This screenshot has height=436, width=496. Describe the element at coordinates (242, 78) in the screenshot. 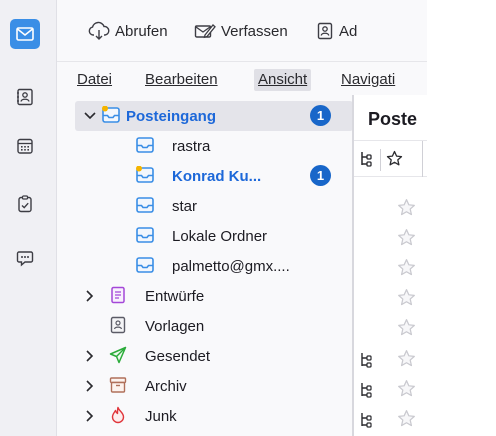

I see `menubar: Datei Bearbeiten Ansicht Navigati` at that location.